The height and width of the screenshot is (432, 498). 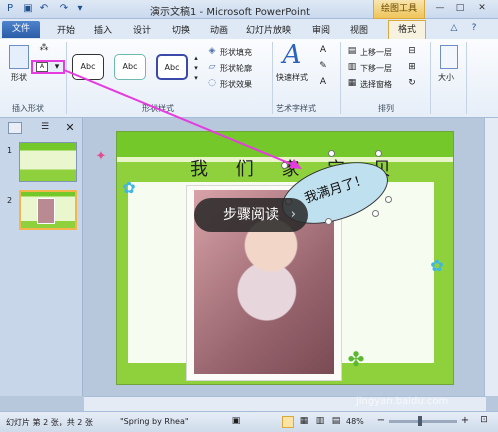 I want to click on app-logo-icon: P, so click(x=10, y=8).